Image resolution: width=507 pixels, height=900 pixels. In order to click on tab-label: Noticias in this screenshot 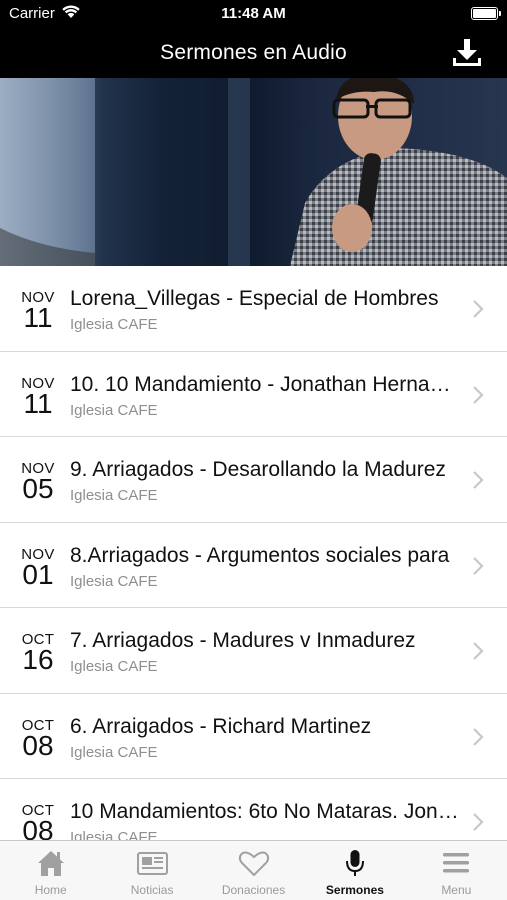, I will do `click(152, 890)`.